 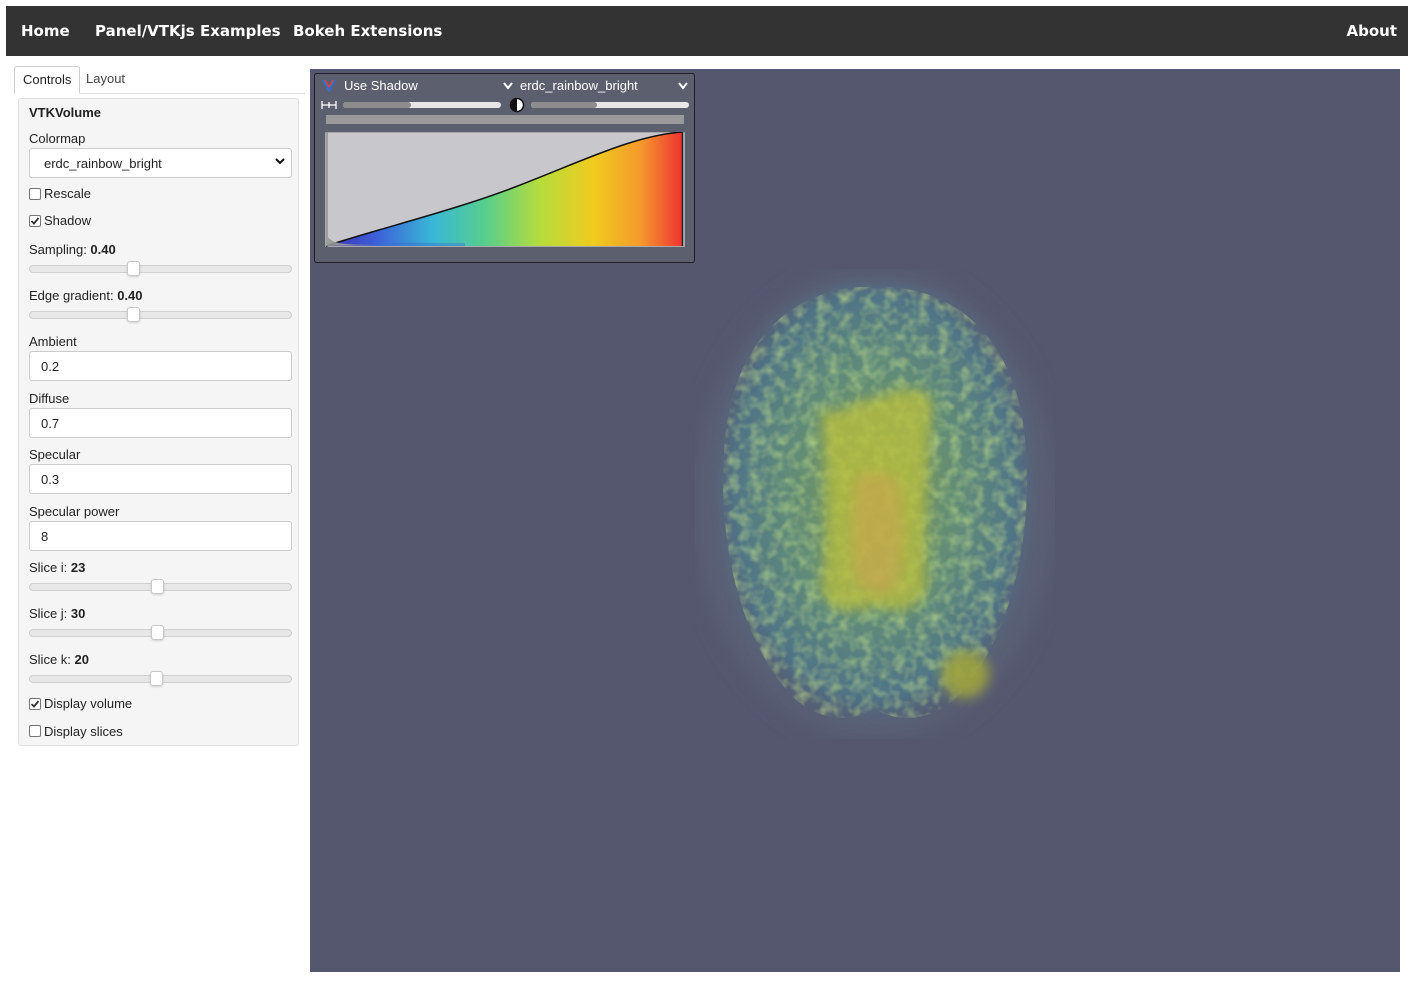 What do you see at coordinates (50, 366) in the screenshot?
I see `ambient-input-value: 0.2` at bounding box center [50, 366].